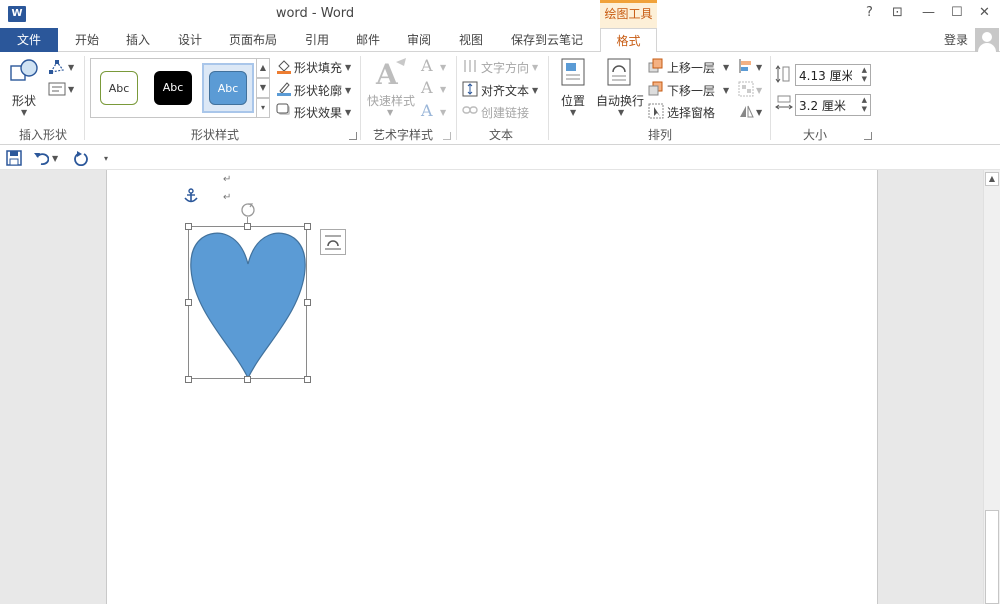 The width and height of the screenshot is (1000, 604). I want to click on width-increase-icon: ▲, so click(864, 100).